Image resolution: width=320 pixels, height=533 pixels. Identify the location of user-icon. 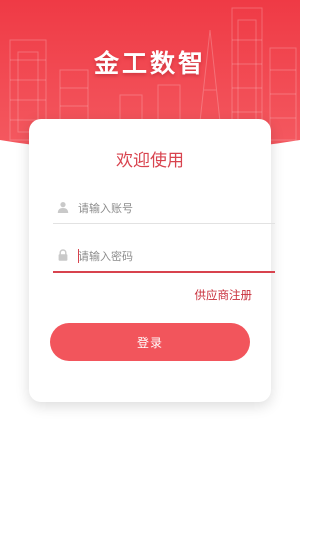
(63, 207).